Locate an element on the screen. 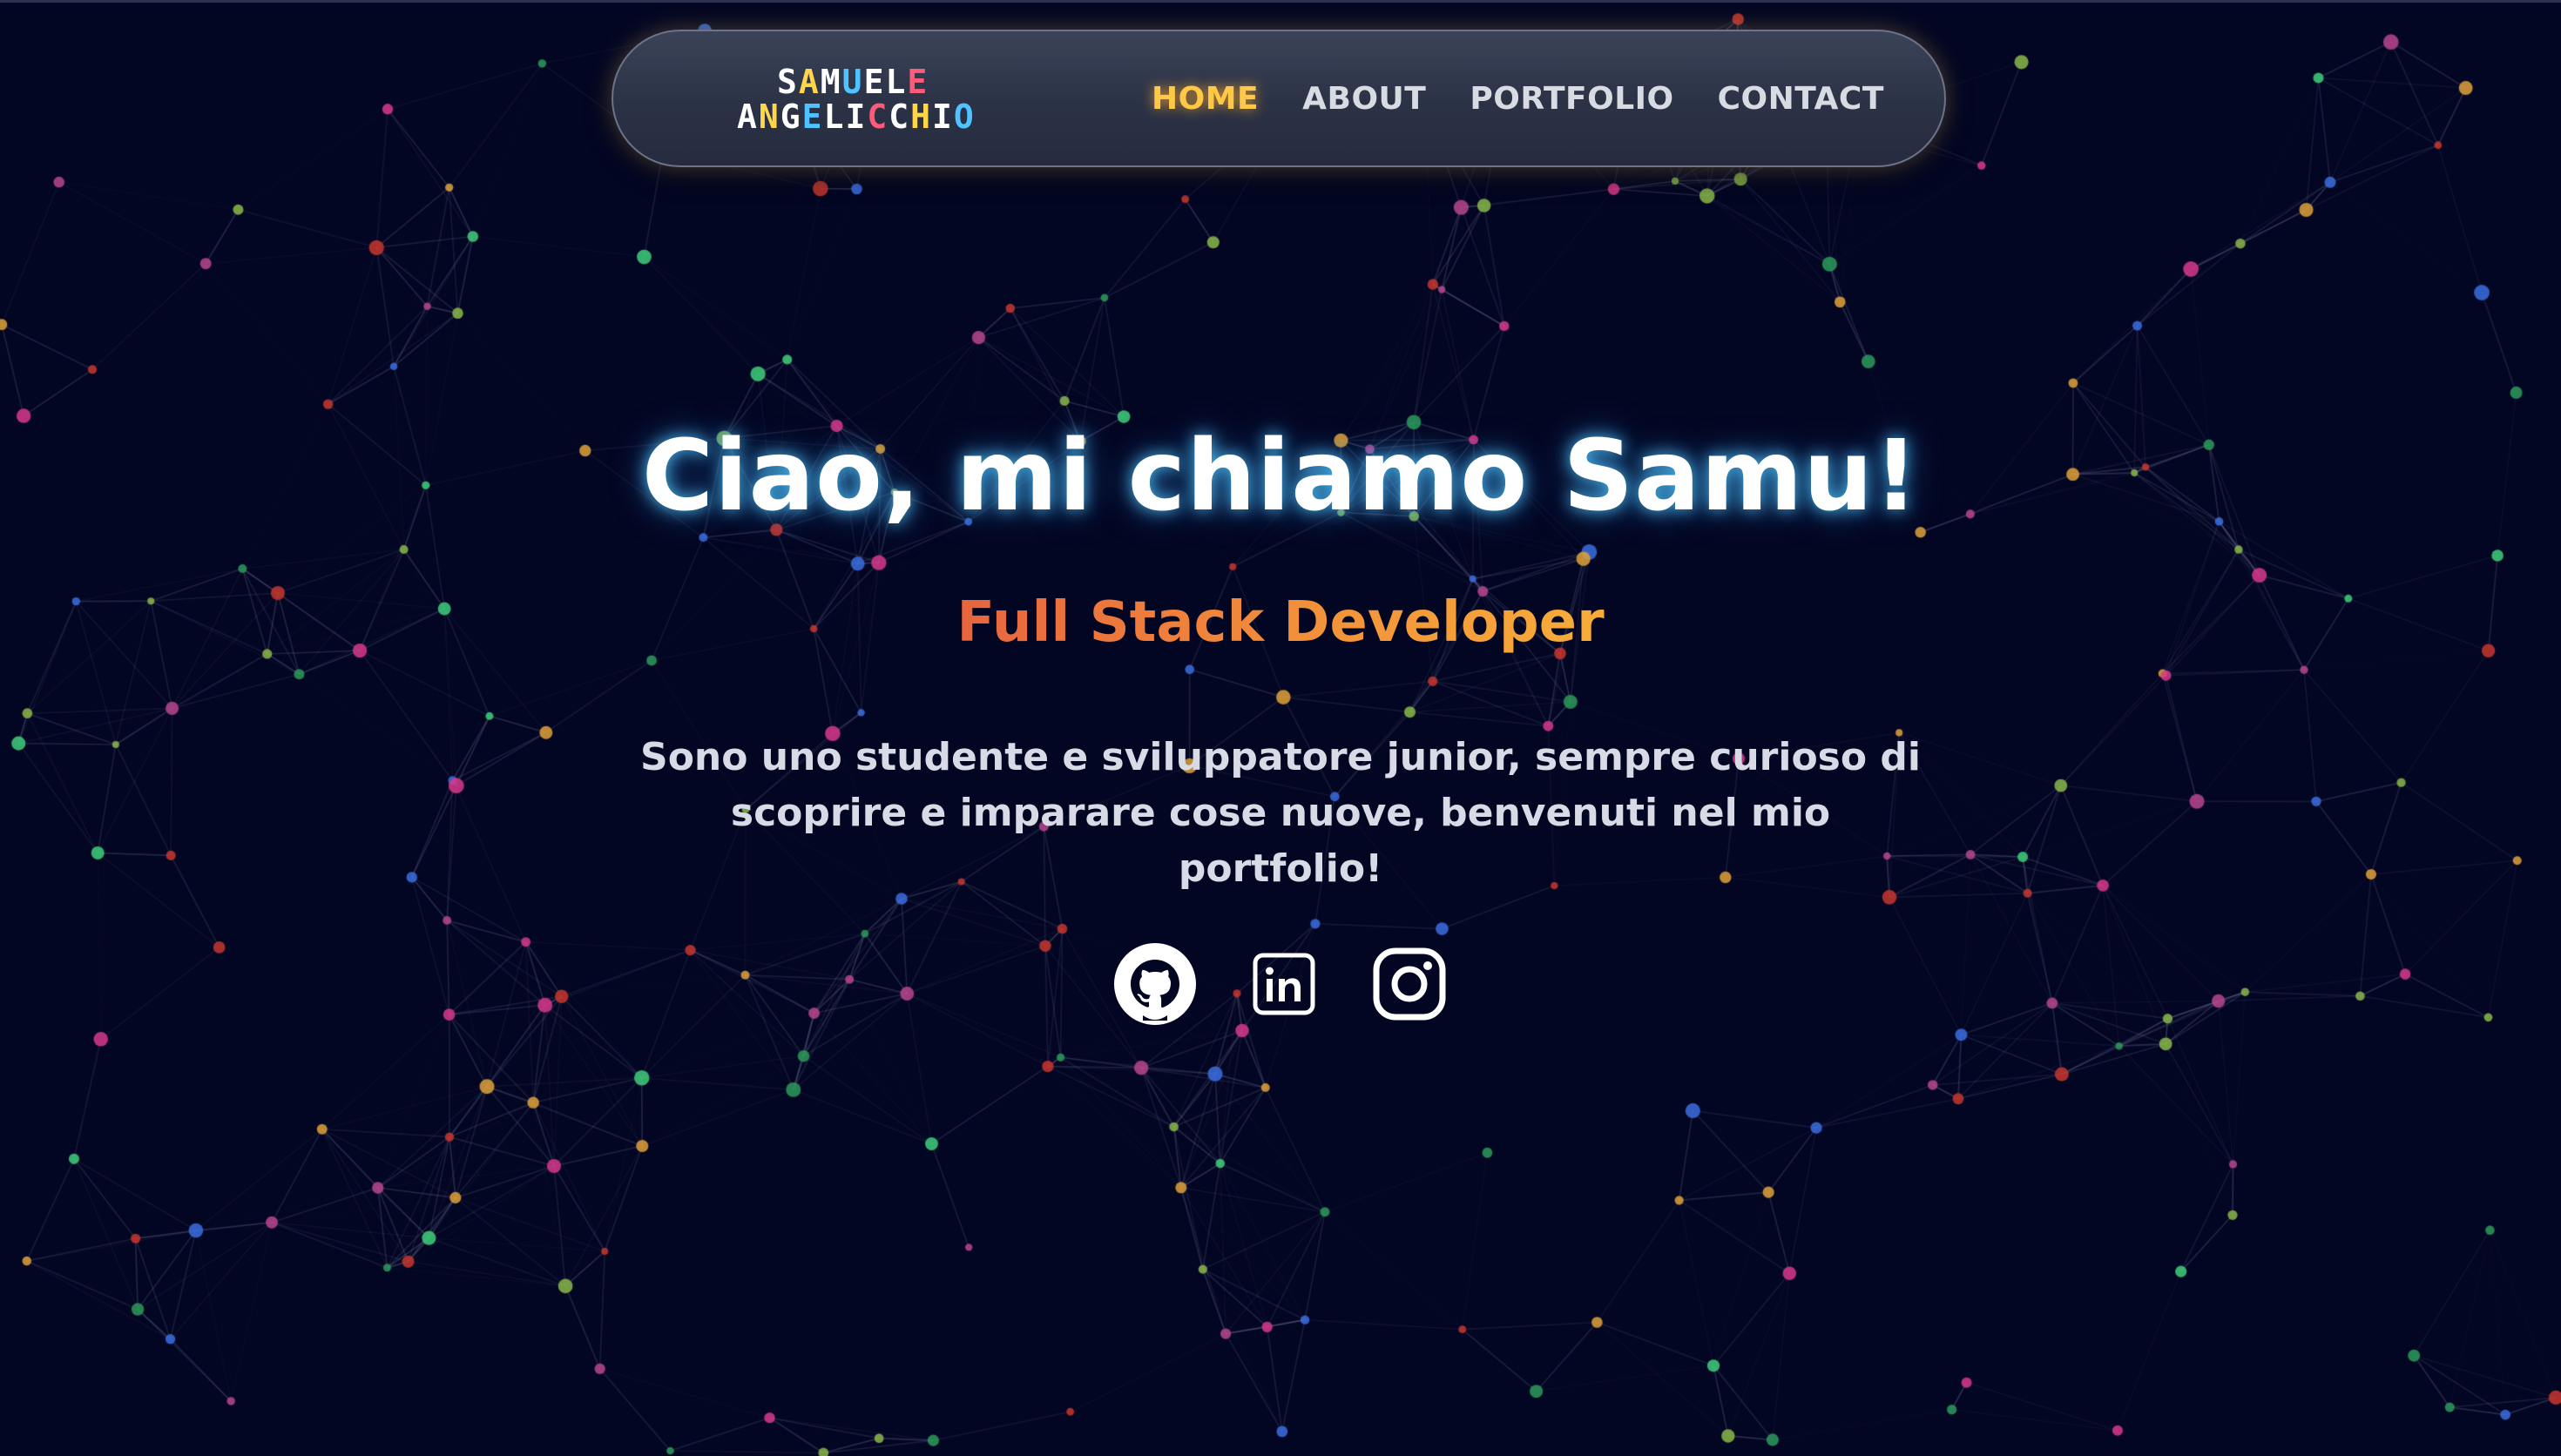 This screenshot has height=1456, width=2561. nav-link-contact: CONTACT is located at coordinates (1801, 99).